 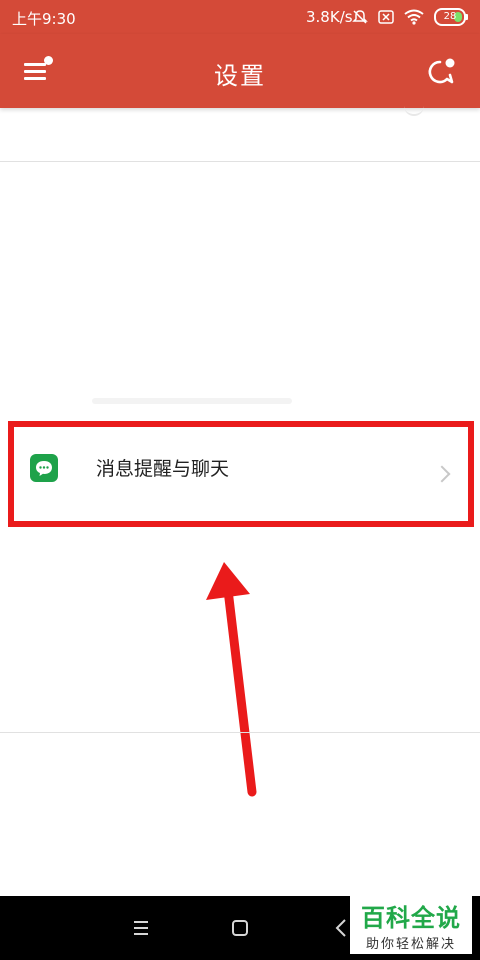 I want to click on divider-top, so click(x=240, y=161).